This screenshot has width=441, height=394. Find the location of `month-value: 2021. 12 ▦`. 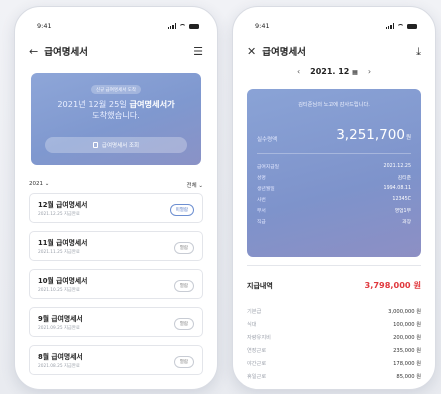

month-value: 2021. 12 ▦ is located at coordinates (334, 71).